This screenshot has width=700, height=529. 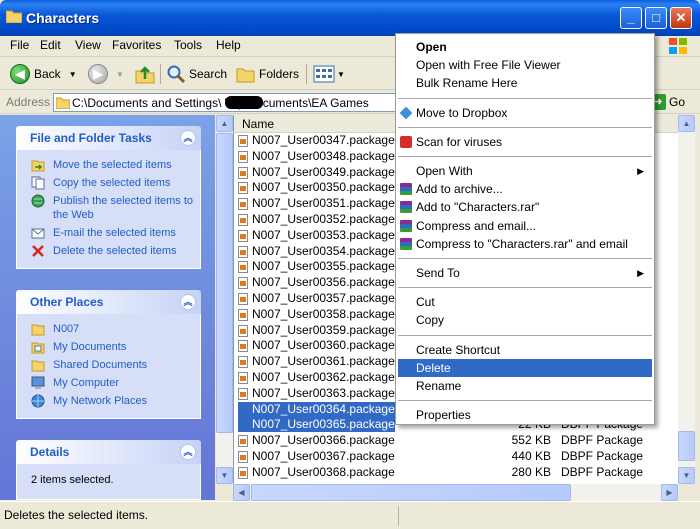 I want to click on menu-item-delete: Delete, so click(x=525, y=367).